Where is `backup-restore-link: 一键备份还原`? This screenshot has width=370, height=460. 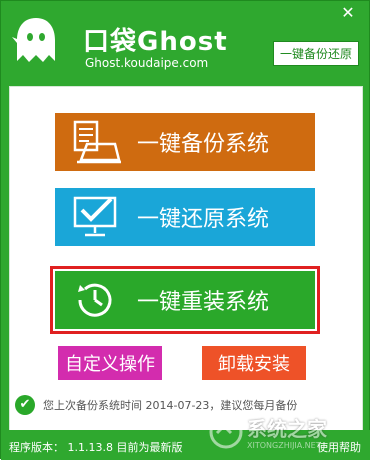
backup-restore-link: 一键备份还原 is located at coordinates (315, 53).